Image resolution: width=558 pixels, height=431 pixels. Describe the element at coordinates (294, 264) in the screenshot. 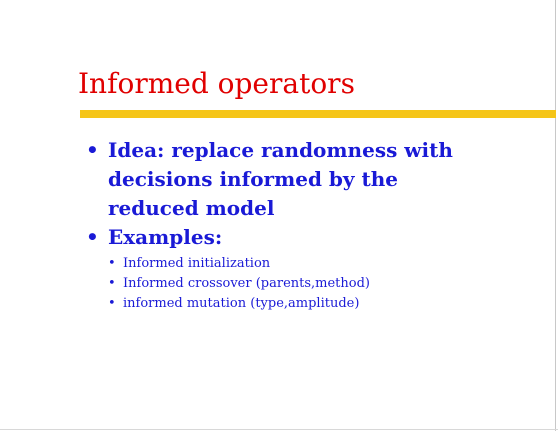

I see `sub-bullet-item: • Informed initialization` at that location.